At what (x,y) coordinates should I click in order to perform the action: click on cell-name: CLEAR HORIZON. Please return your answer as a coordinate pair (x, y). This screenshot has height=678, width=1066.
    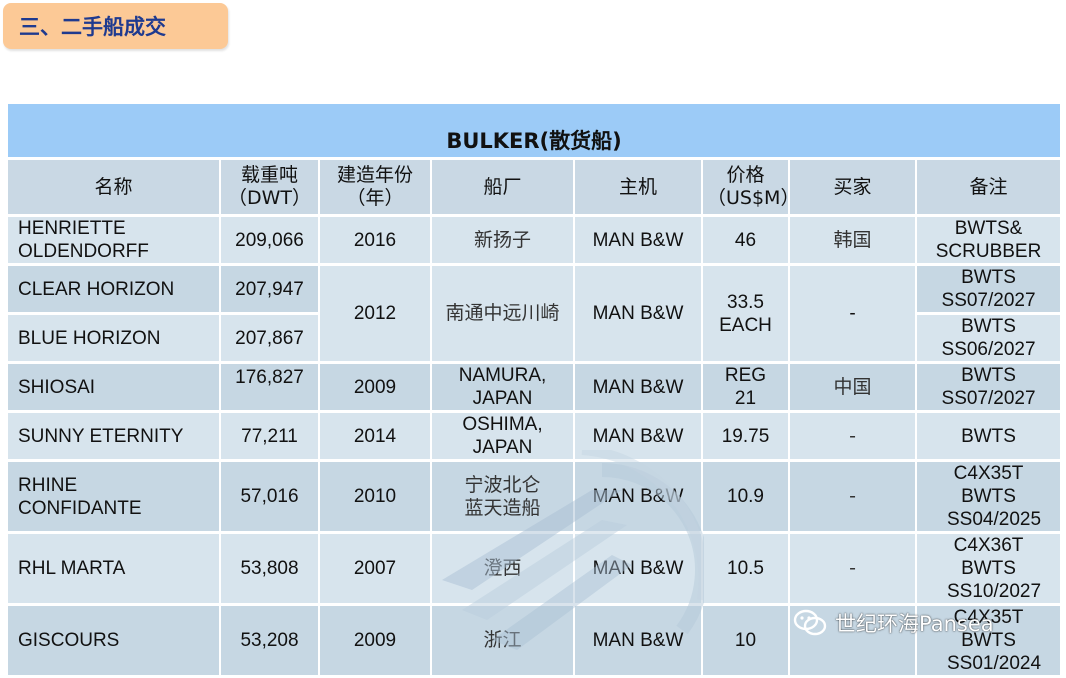
    Looking at the image, I should click on (114, 290).